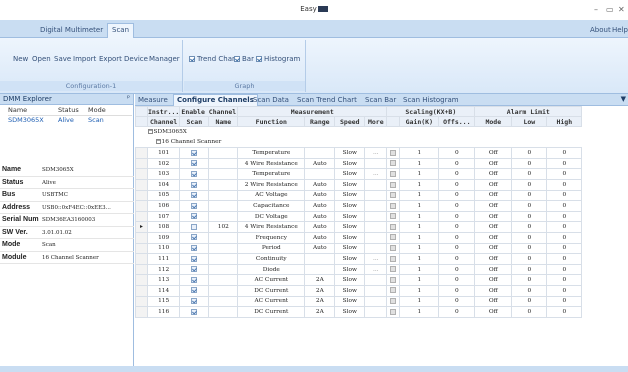 The width and height of the screenshot is (628, 372). What do you see at coordinates (359, 195) in the screenshot?
I see `table-row: 105 AC Voltage Auto Slow 1 0 Off 0 0` at bounding box center [359, 195].